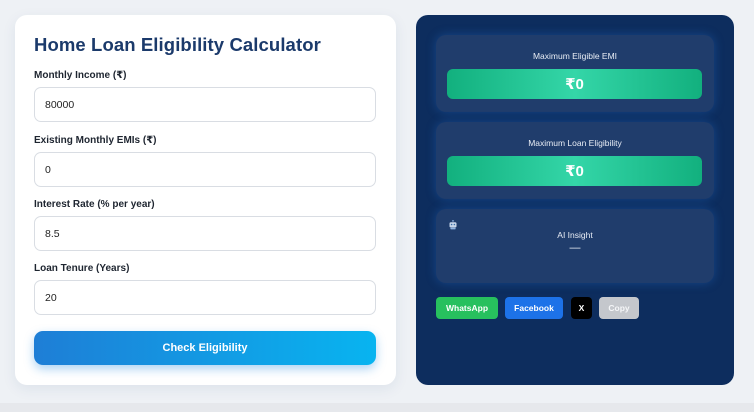  What do you see at coordinates (205, 348) in the screenshot?
I see `check-eligibility-button: Check Eligibility` at bounding box center [205, 348].